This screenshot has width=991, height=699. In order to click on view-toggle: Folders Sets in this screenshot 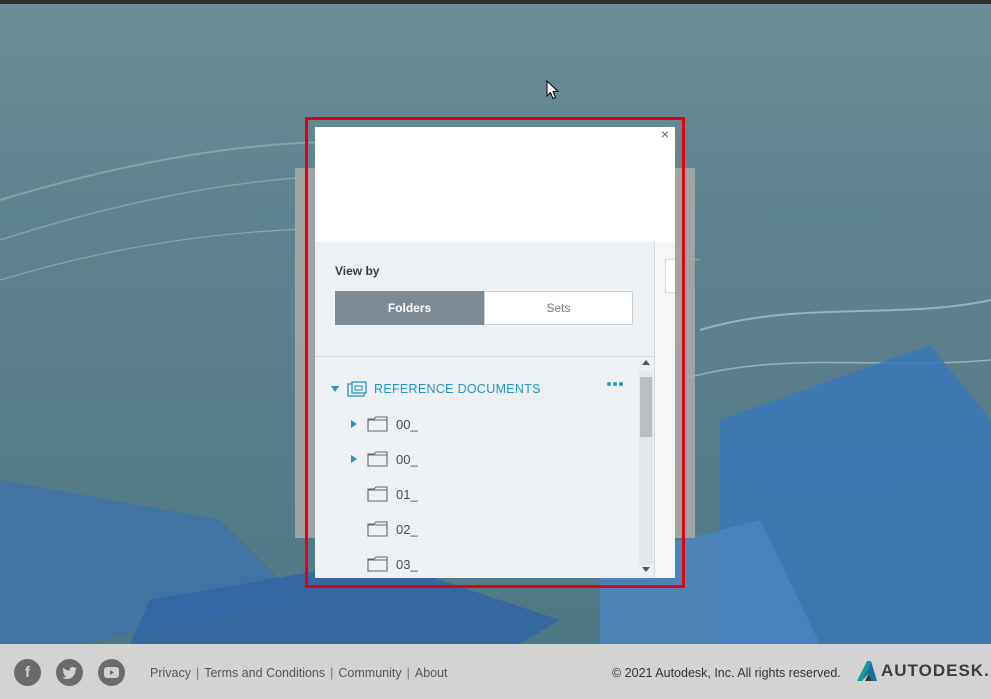, I will do `click(484, 308)`.